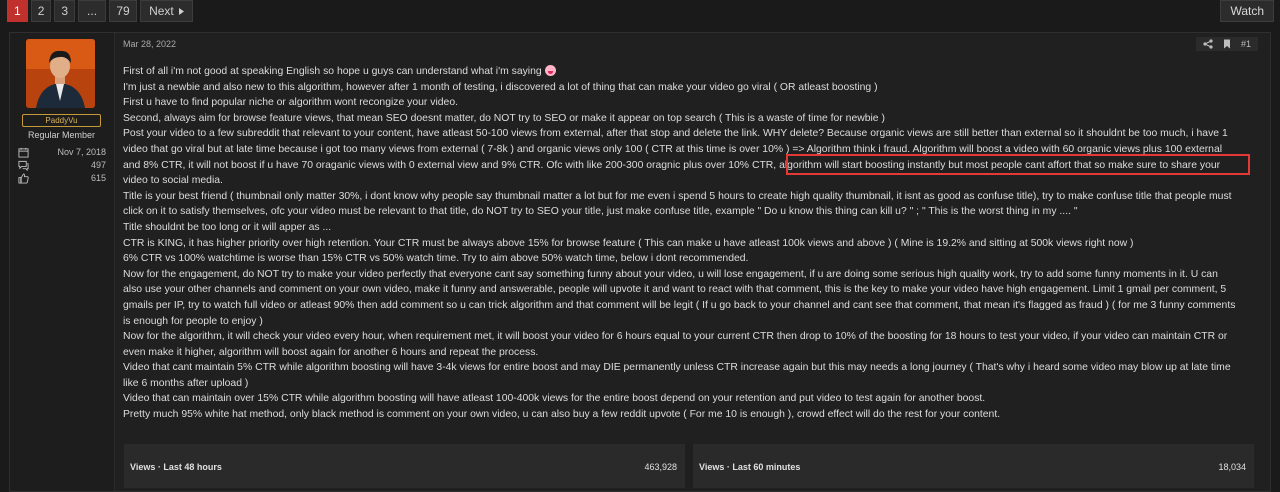 The height and width of the screenshot is (492, 1280). I want to click on views-60m: Views · Last 60 minutes 18,034, so click(969, 466).